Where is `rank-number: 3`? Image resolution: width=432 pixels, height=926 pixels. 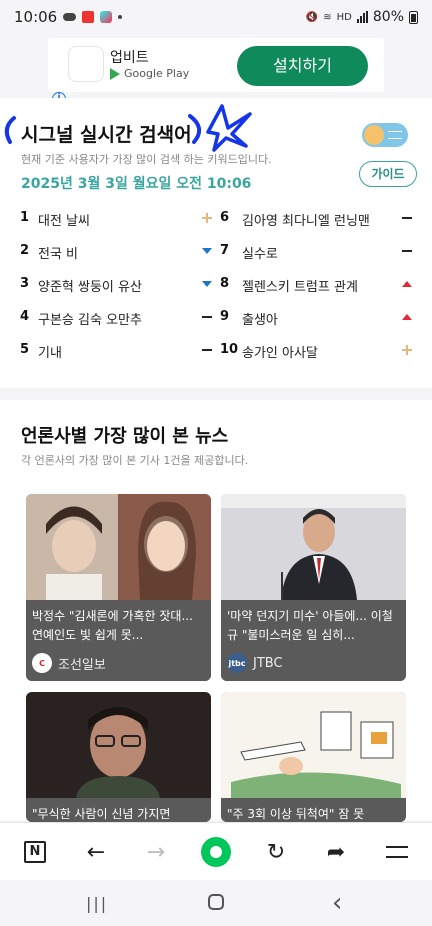
rank-number: 3 is located at coordinates (25, 283).